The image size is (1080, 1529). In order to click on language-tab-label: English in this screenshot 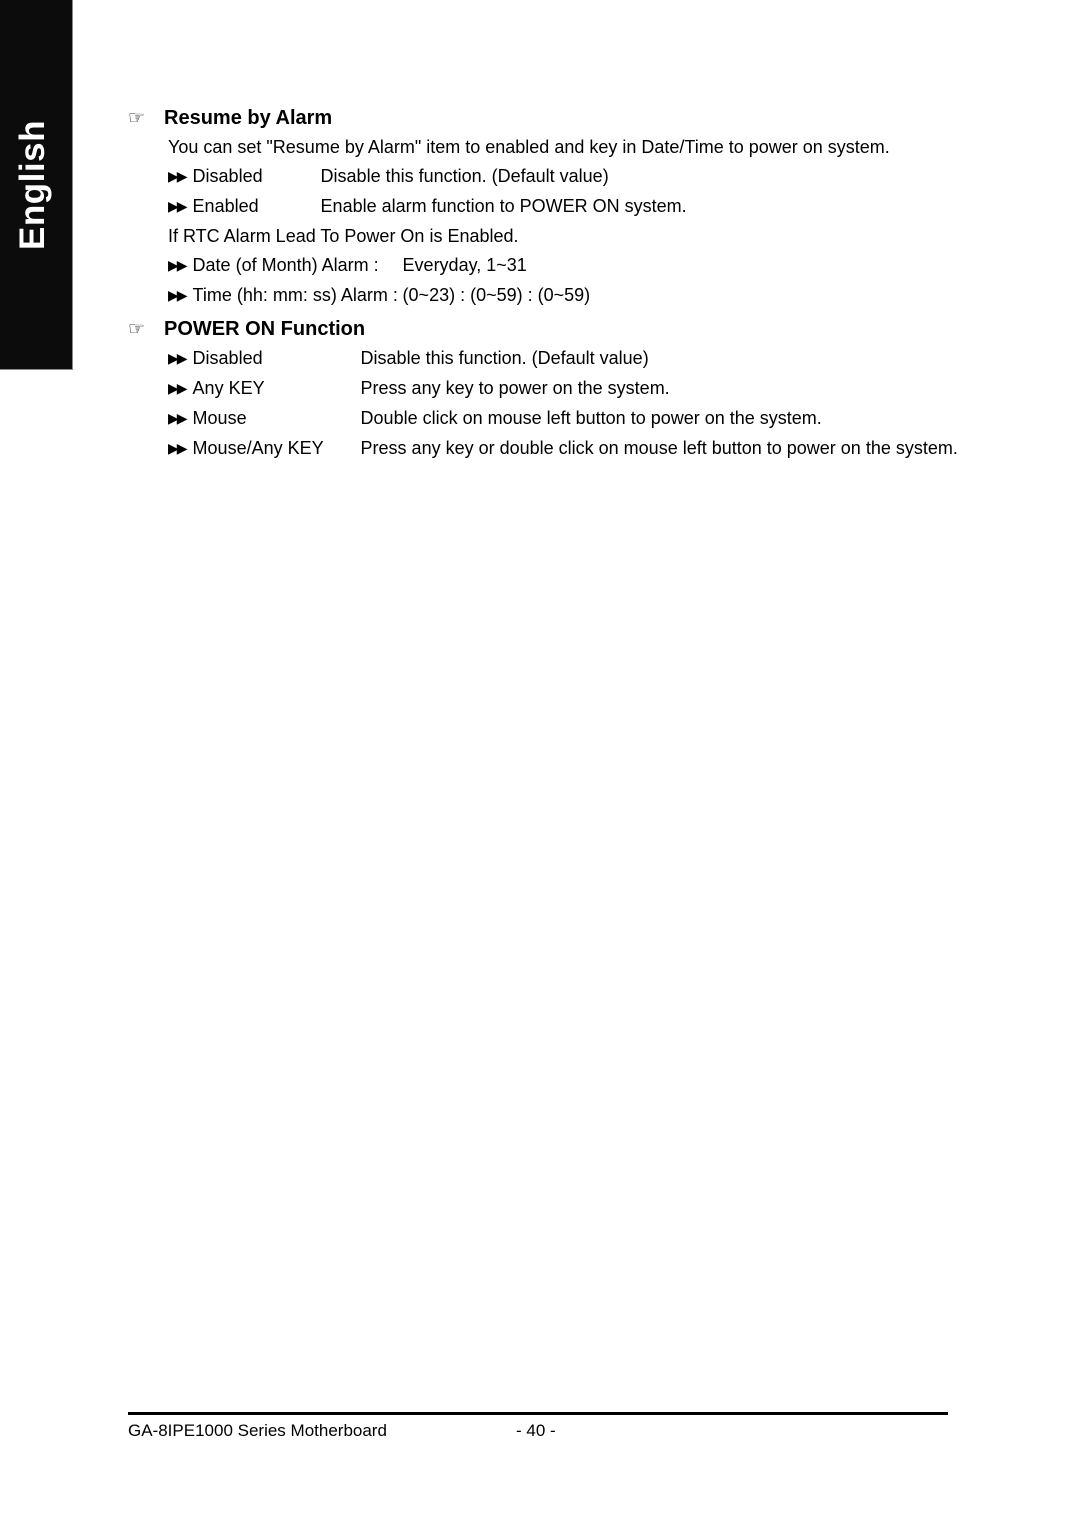, I will do `click(32, 185)`.